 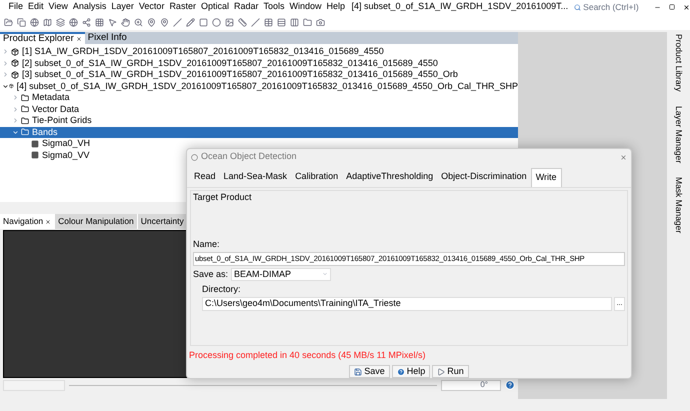 What do you see at coordinates (249, 157) in the screenshot?
I see `dialog-title: Ocean Object Detection` at bounding box center [249, 157].